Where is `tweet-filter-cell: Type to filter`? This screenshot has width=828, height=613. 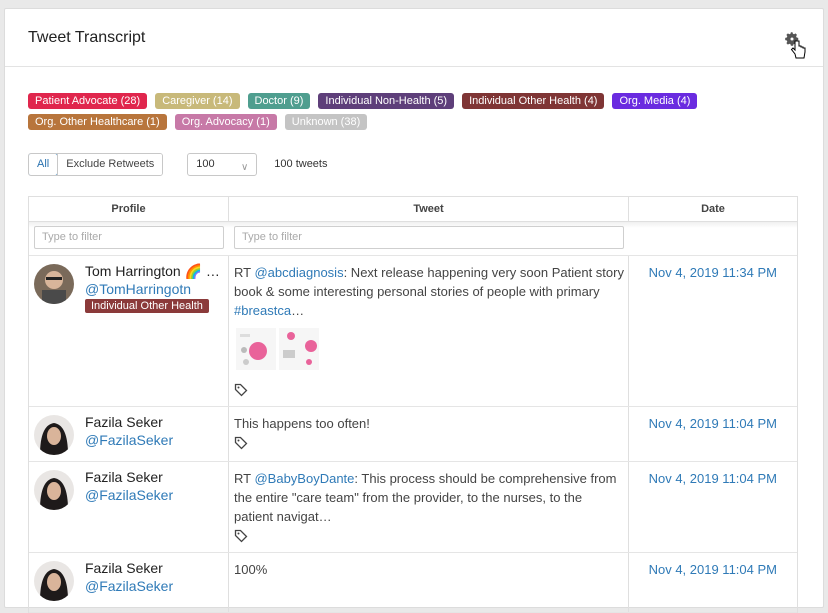
tweet-filter-cell: Type to filter is located at coordinates (429, 238).